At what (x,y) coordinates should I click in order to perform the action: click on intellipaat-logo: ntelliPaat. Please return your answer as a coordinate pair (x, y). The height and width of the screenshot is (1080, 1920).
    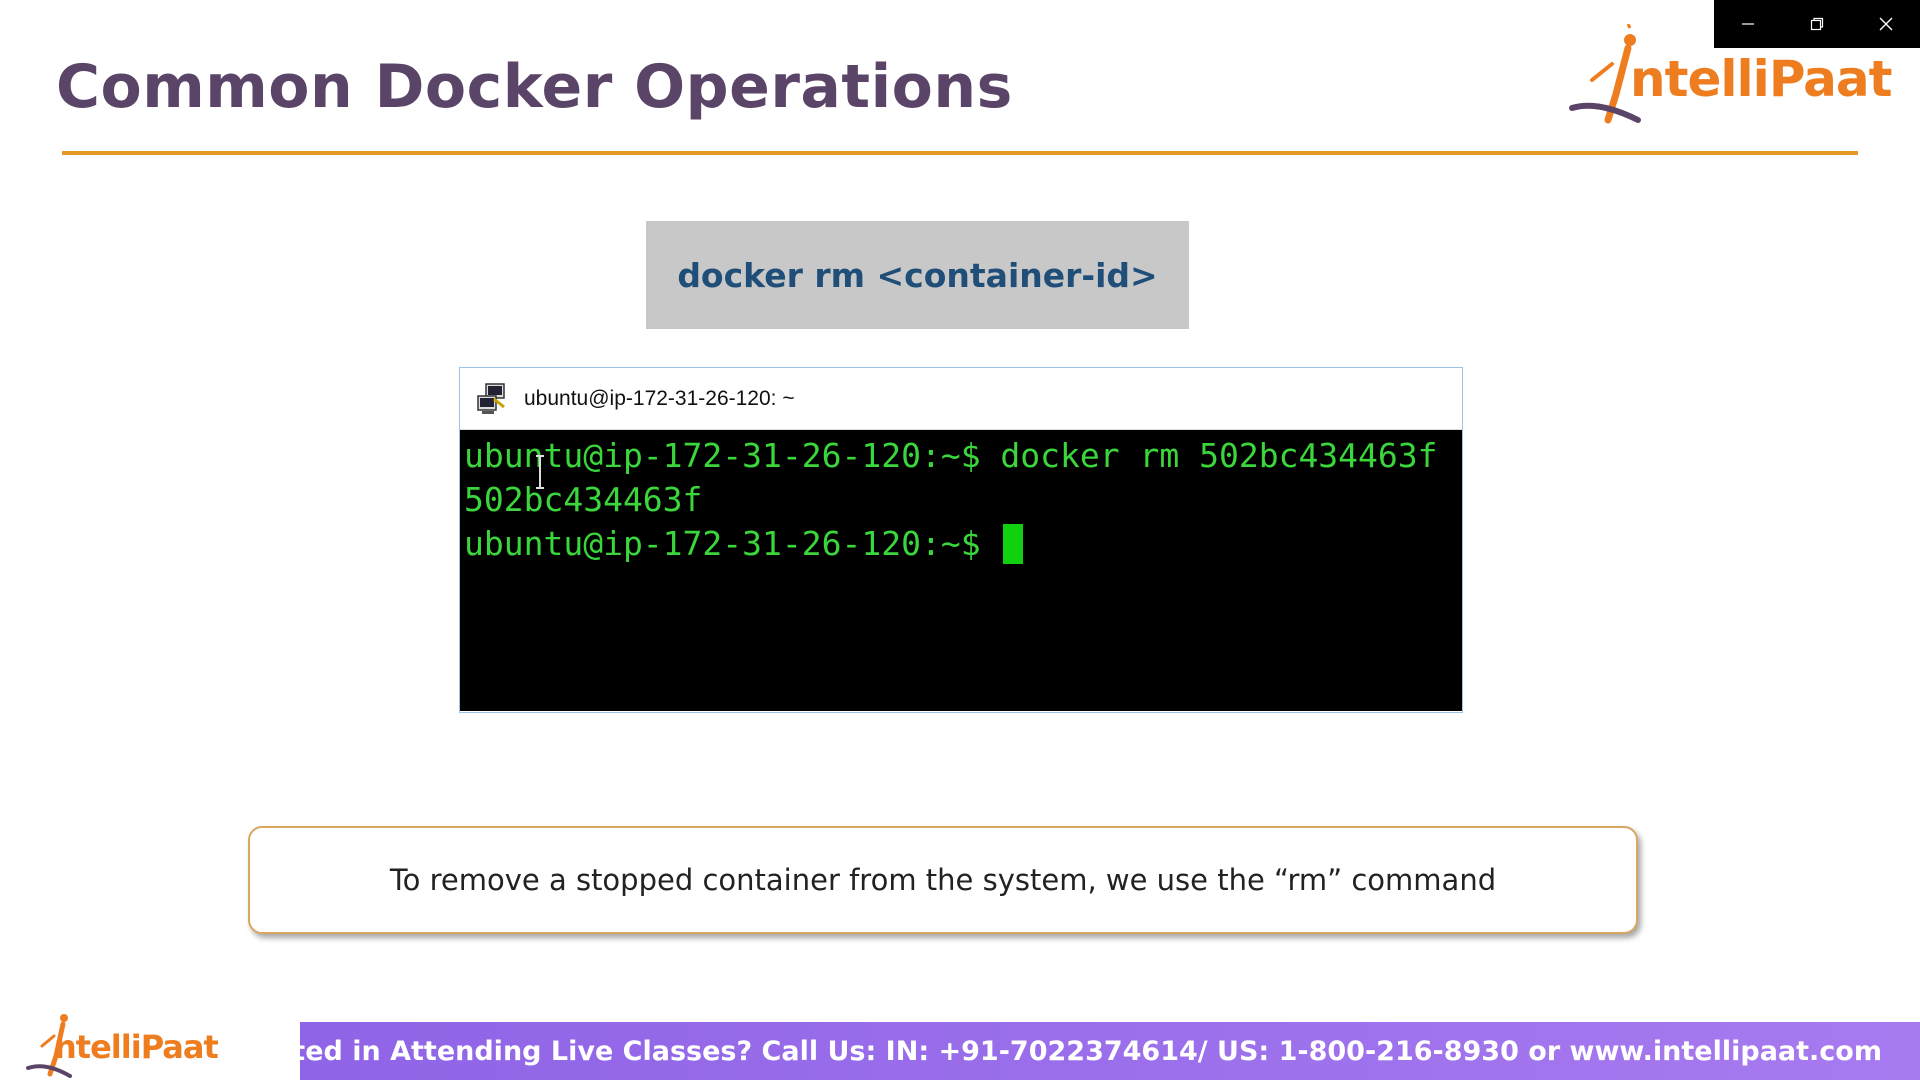
    Looking at the image, I should click on (1730, 76).